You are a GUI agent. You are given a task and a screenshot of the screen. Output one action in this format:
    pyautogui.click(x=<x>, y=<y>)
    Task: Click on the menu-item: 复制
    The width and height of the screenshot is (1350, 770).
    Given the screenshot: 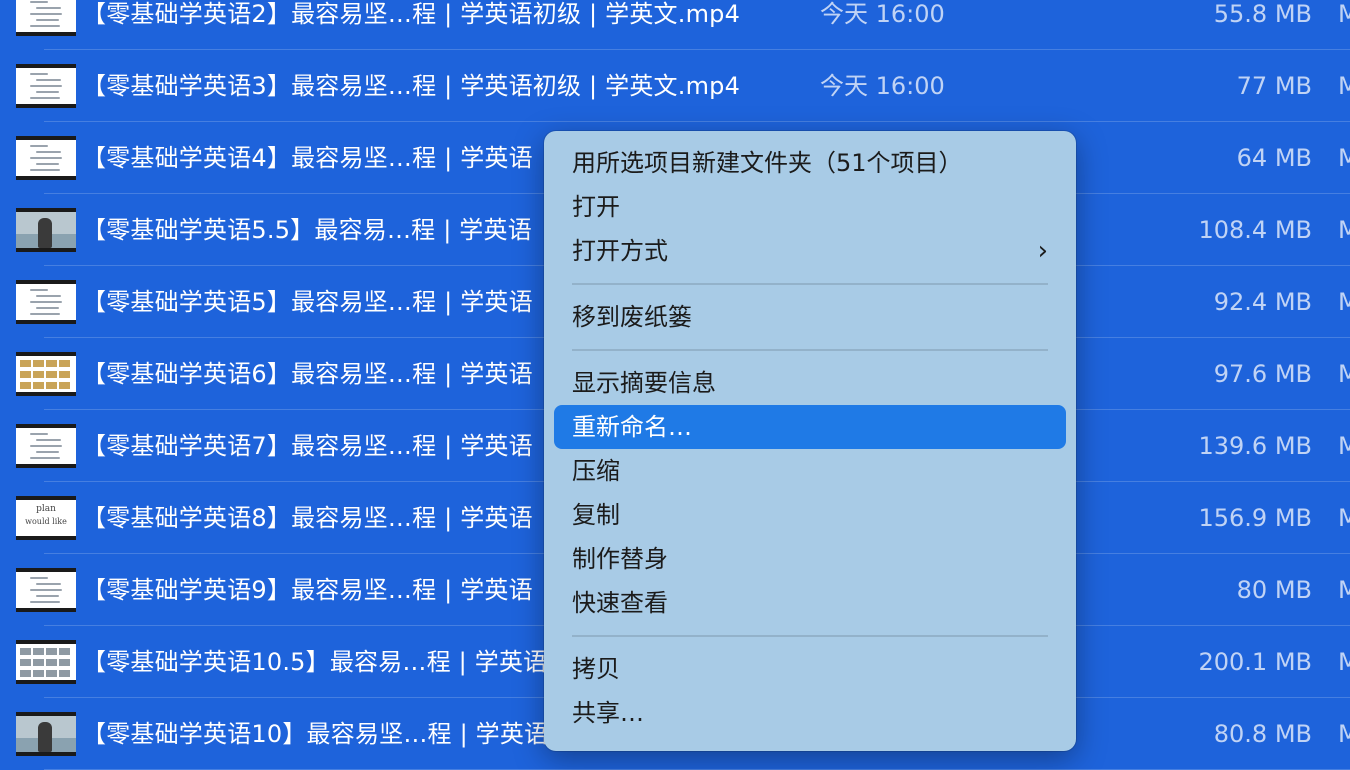 What is the action you would take?
    pyautogui.click(x=810, y=515)
    